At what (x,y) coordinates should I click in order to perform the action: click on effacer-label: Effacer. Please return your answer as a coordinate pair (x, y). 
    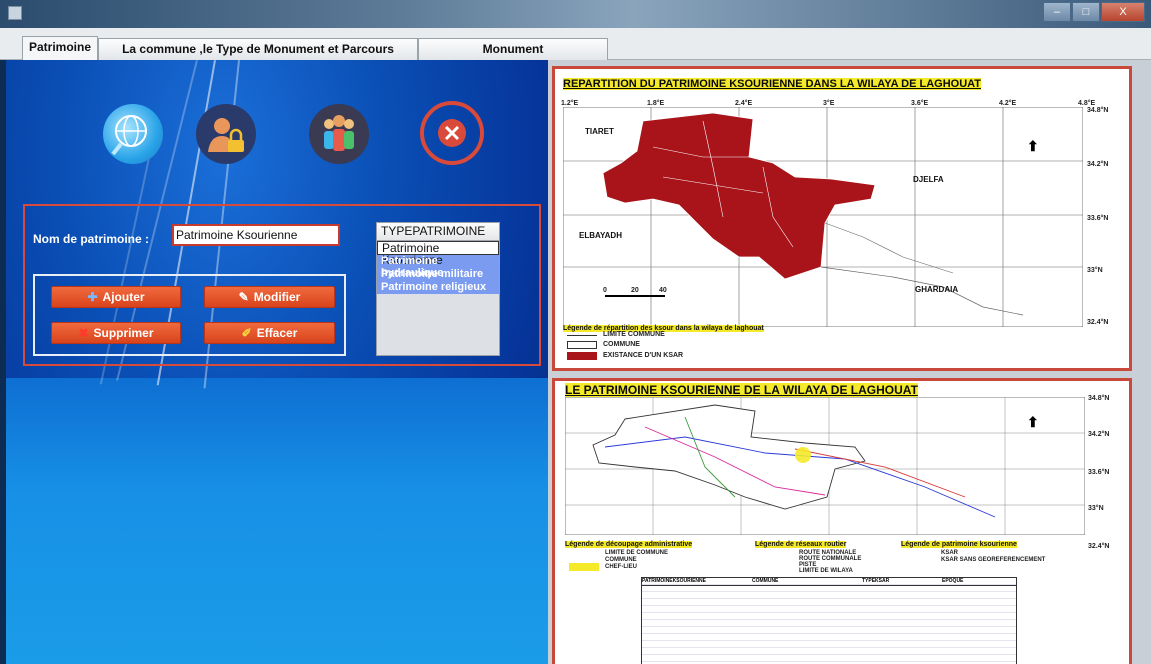
    Looking at the image, I should click on (277, 333).